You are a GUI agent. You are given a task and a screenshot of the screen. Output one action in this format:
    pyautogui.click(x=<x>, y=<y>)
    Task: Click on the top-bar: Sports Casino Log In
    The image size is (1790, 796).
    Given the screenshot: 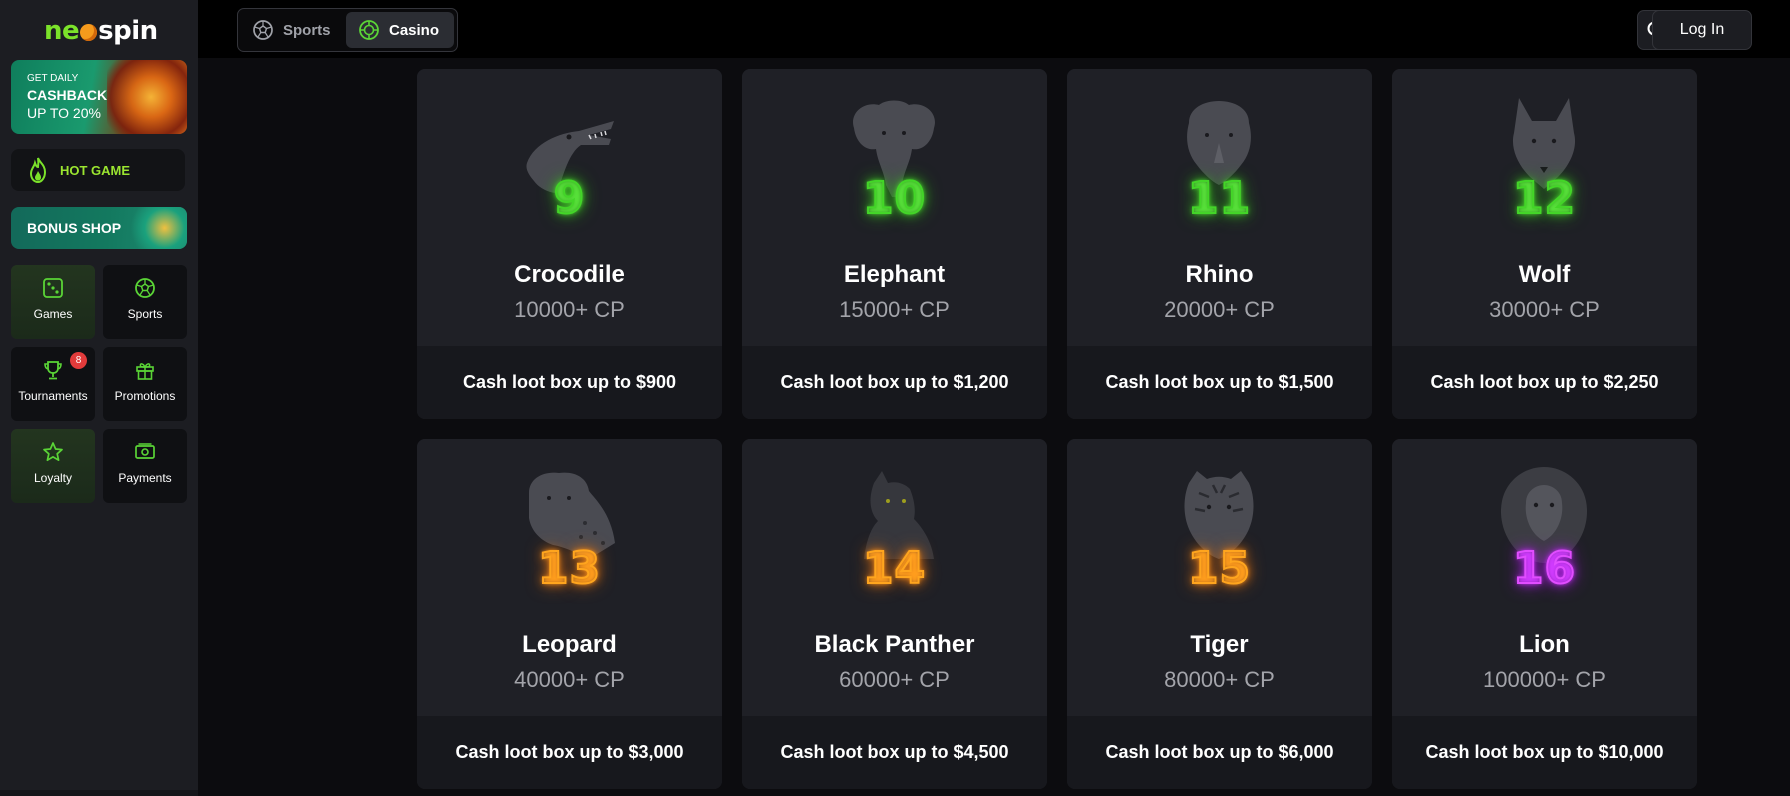 What is the action you would take?
    pyautogui.click(x=994, y=29)
    